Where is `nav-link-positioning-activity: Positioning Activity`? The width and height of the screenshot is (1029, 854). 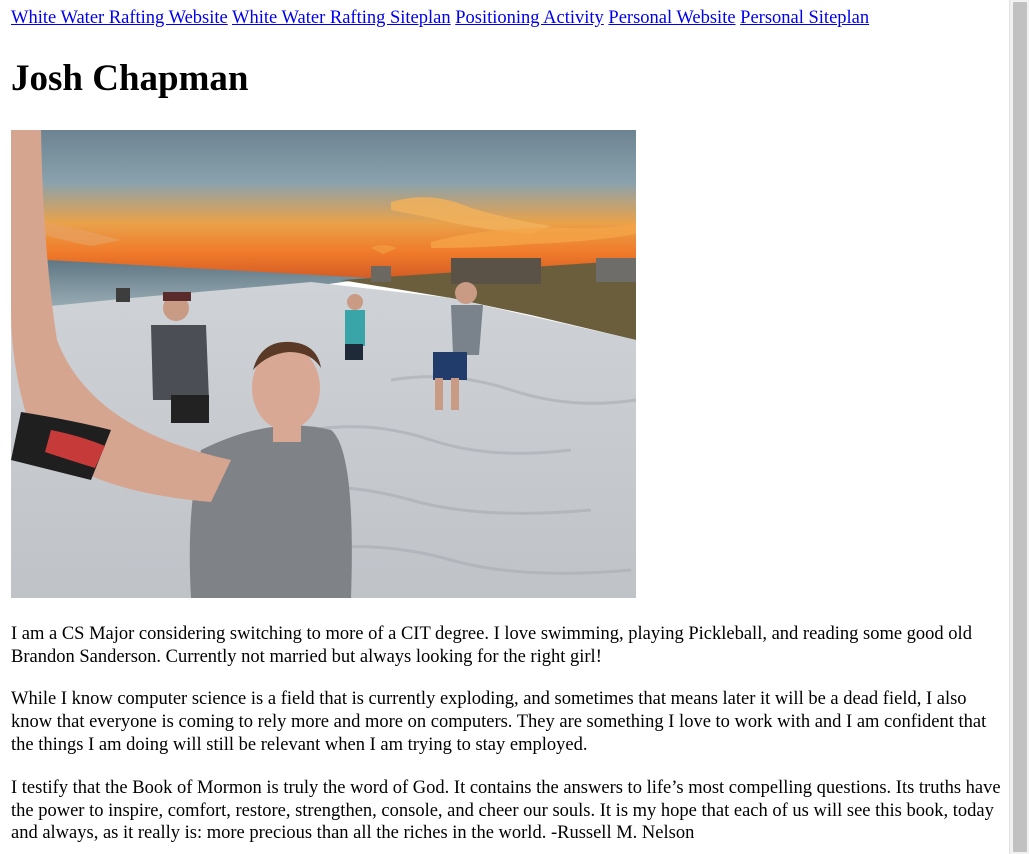
nav-link-positioning-activity: Positioning Activity is located at coordinates (529, 18).